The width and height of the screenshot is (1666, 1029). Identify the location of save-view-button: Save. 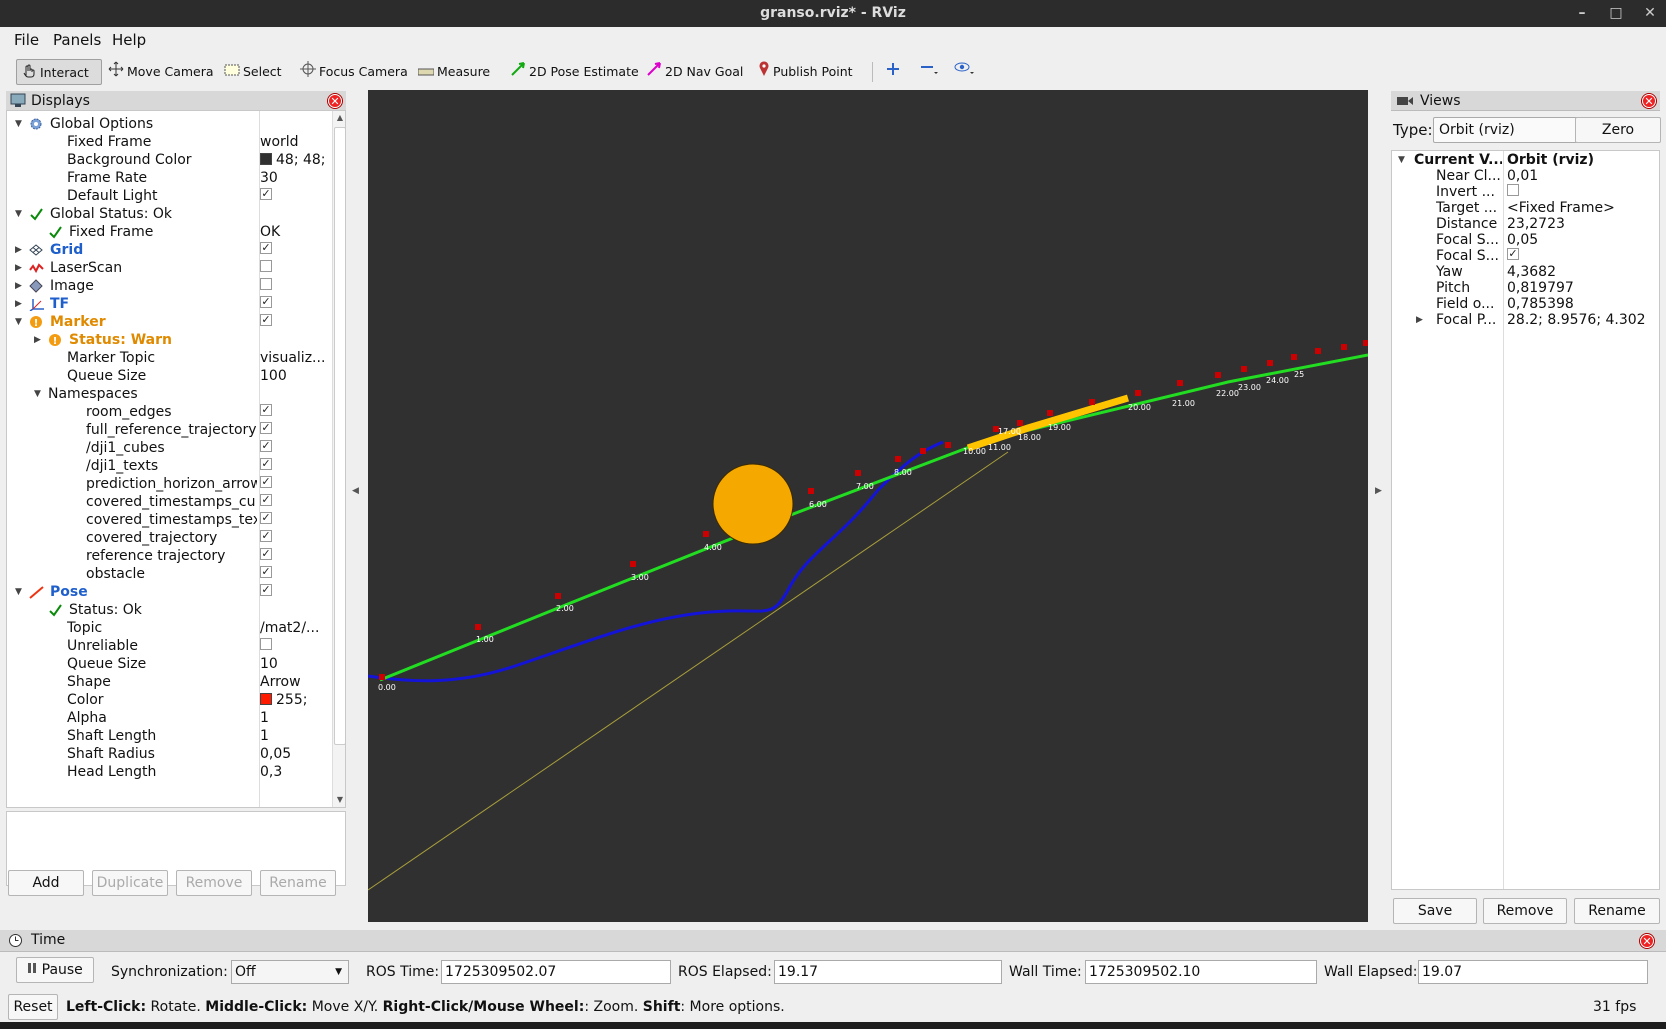
(1435, 911).